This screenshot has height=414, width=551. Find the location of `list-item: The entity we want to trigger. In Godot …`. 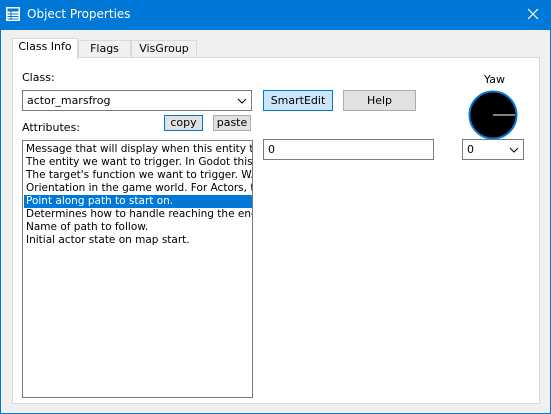

list-item: The entity we want to trigger. In Godot … is located at coordinates (138, 162).